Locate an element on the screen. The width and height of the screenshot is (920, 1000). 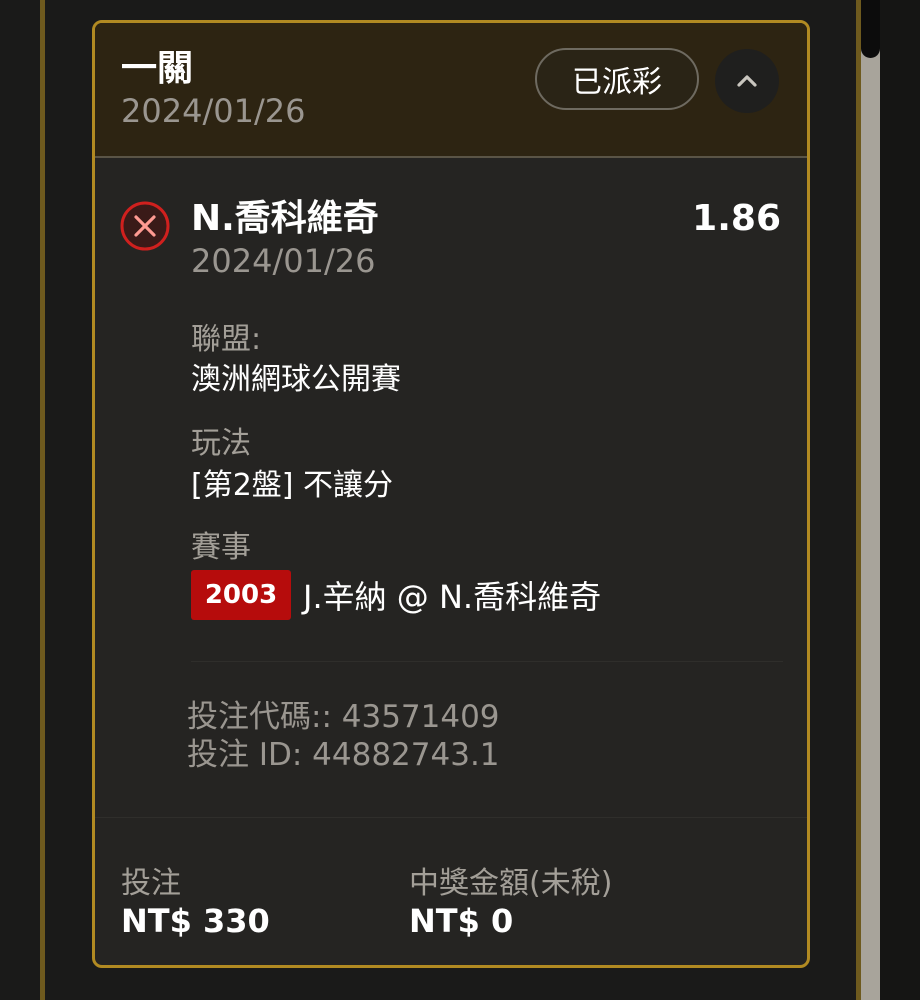
selection-date: 2024/01/26 is located at coordinates (283, 261).